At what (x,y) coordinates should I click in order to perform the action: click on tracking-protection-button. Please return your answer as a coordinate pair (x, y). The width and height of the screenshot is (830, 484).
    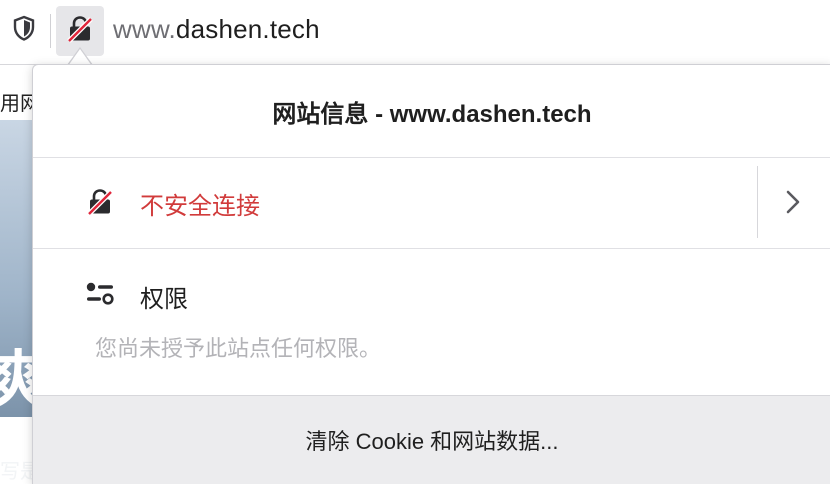
    Looking at the image, I should click on (24, 30).